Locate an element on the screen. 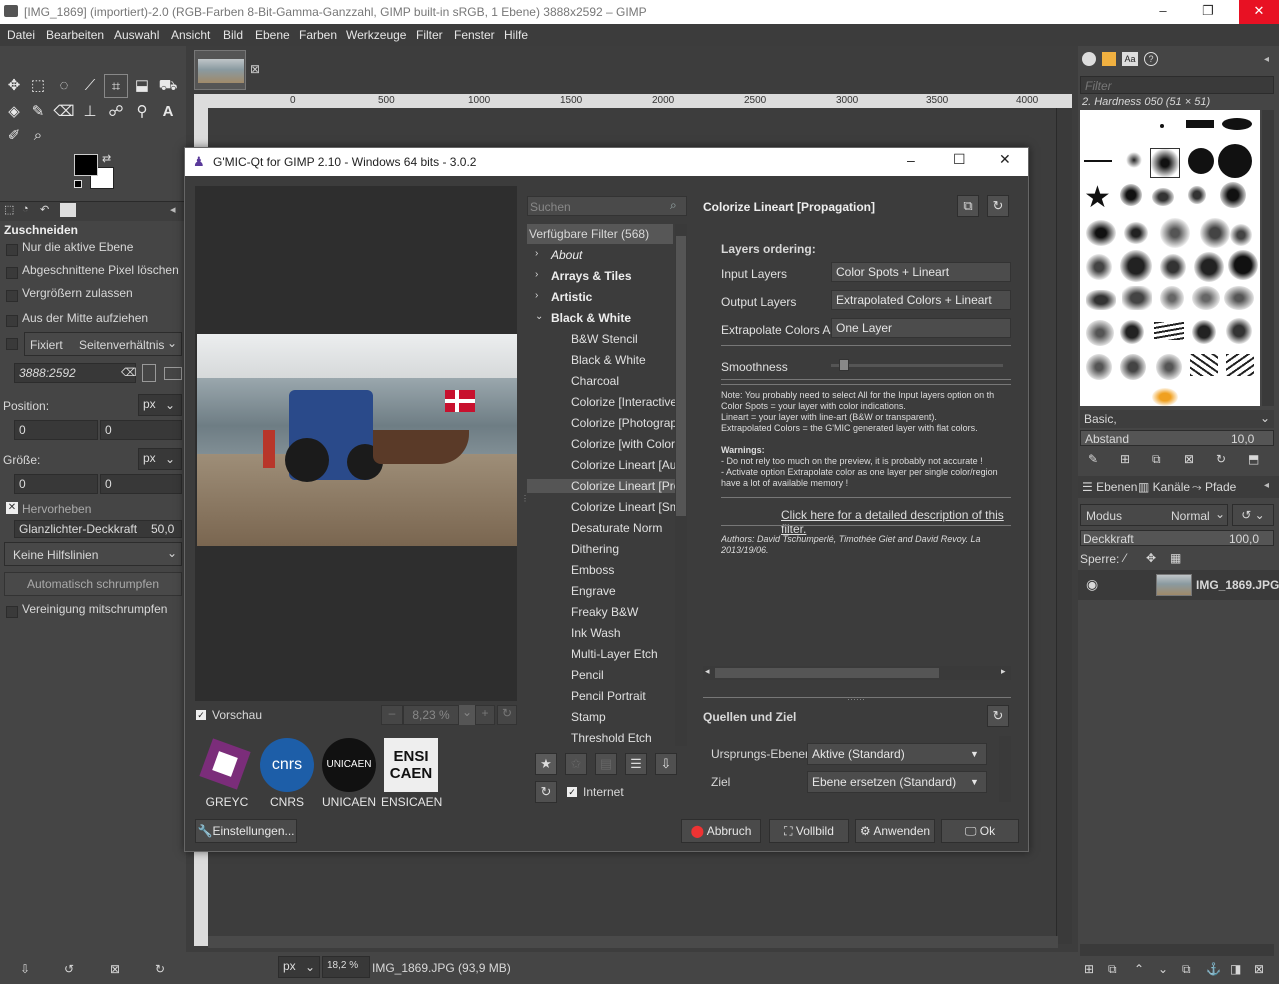 The image size is (1279, 984). horizontal-scrollbar is located at coordinates (633, 942).